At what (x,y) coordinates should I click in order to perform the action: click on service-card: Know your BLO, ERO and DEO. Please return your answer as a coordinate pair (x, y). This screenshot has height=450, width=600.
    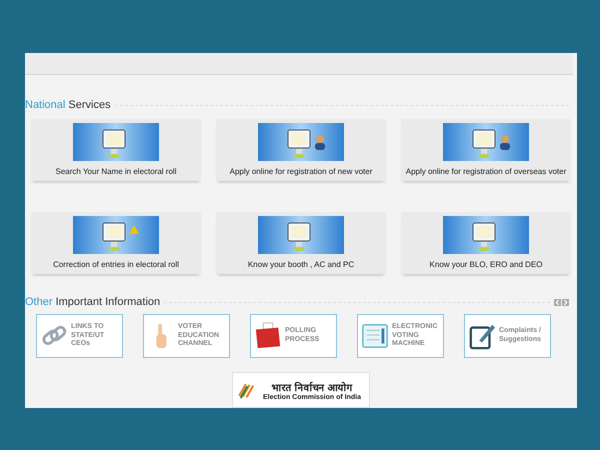
    Looking at the image, I should click on (486, 243).